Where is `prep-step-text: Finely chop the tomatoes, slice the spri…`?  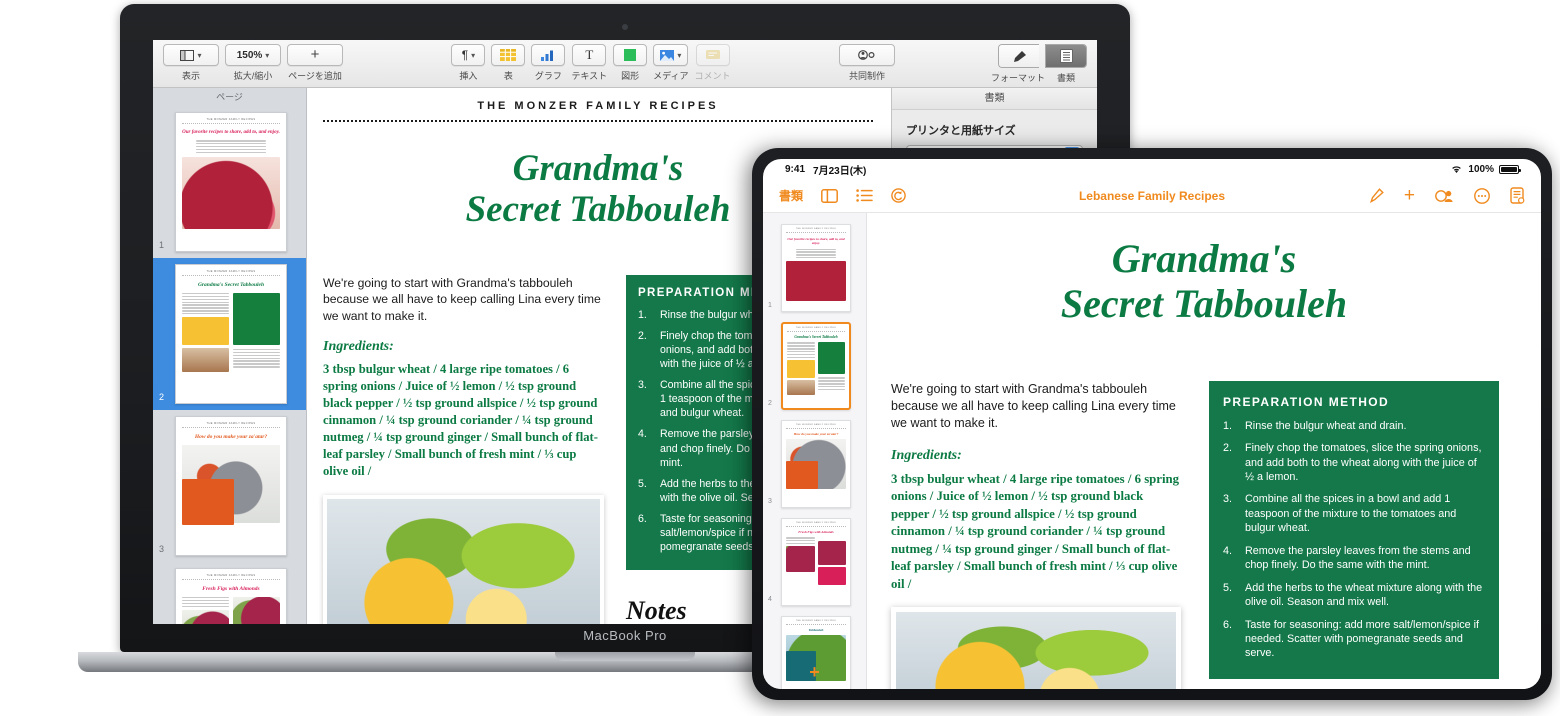 prep-step-text: Finely chop the tomatoes, slice the spri… is located at coordinates (1363, 462).